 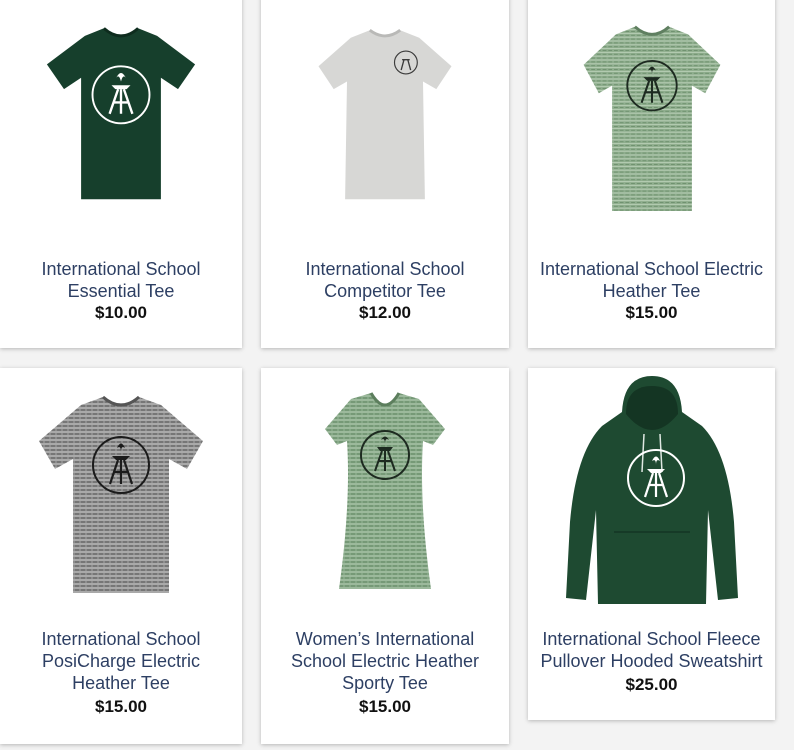 I want to click on product-title: International School Essential Tee, so click(x=121, y=280).